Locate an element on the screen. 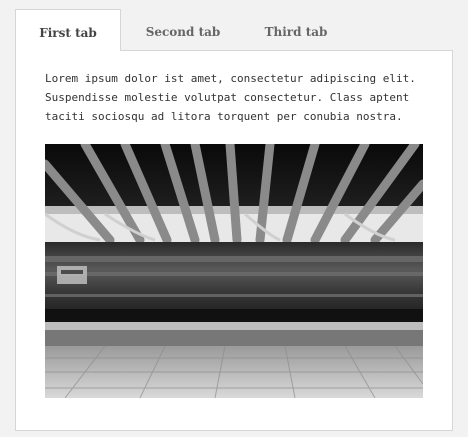 The image size is (468, 437). tab-bar: First tab Second tab Third tab is located at coordinates (181, 30).